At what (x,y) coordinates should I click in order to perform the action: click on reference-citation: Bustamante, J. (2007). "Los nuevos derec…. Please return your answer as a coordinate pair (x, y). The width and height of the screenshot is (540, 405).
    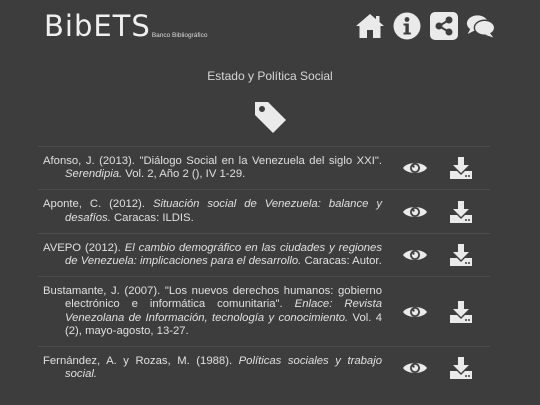
    Looking at the image, I should click on (212, 311).